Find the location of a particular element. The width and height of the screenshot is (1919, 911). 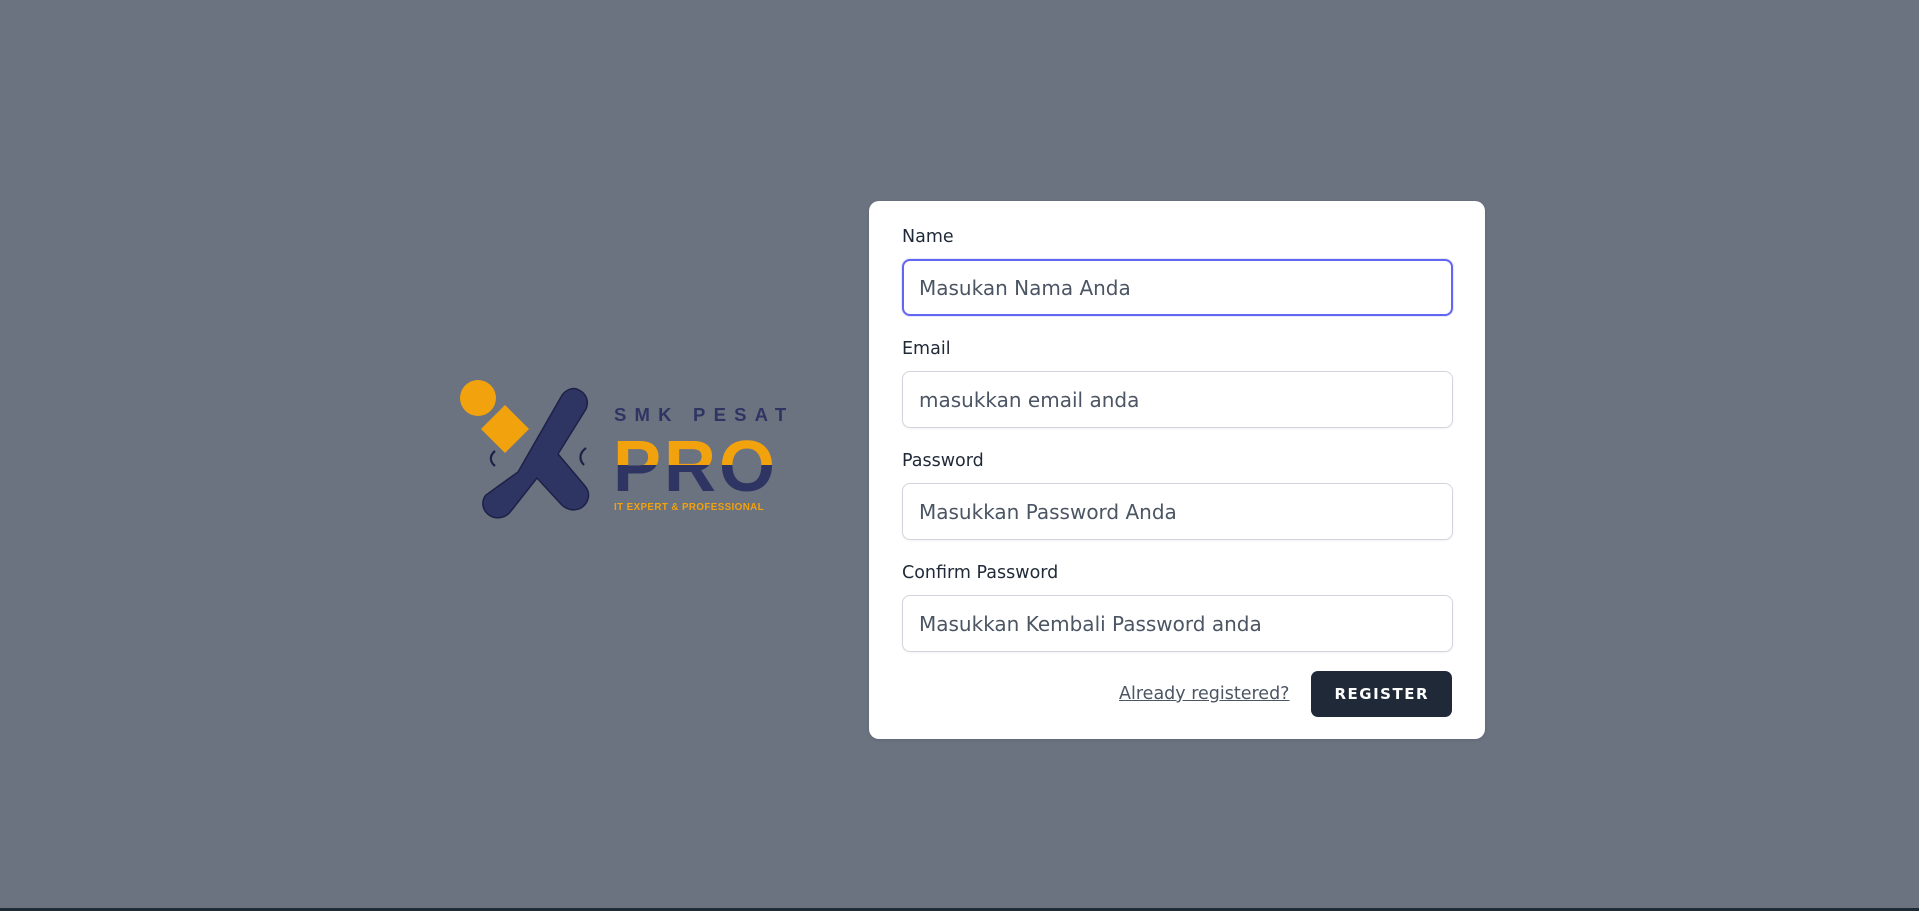

already-registered-link: Already registered? is located at coordinates (1204, 694).